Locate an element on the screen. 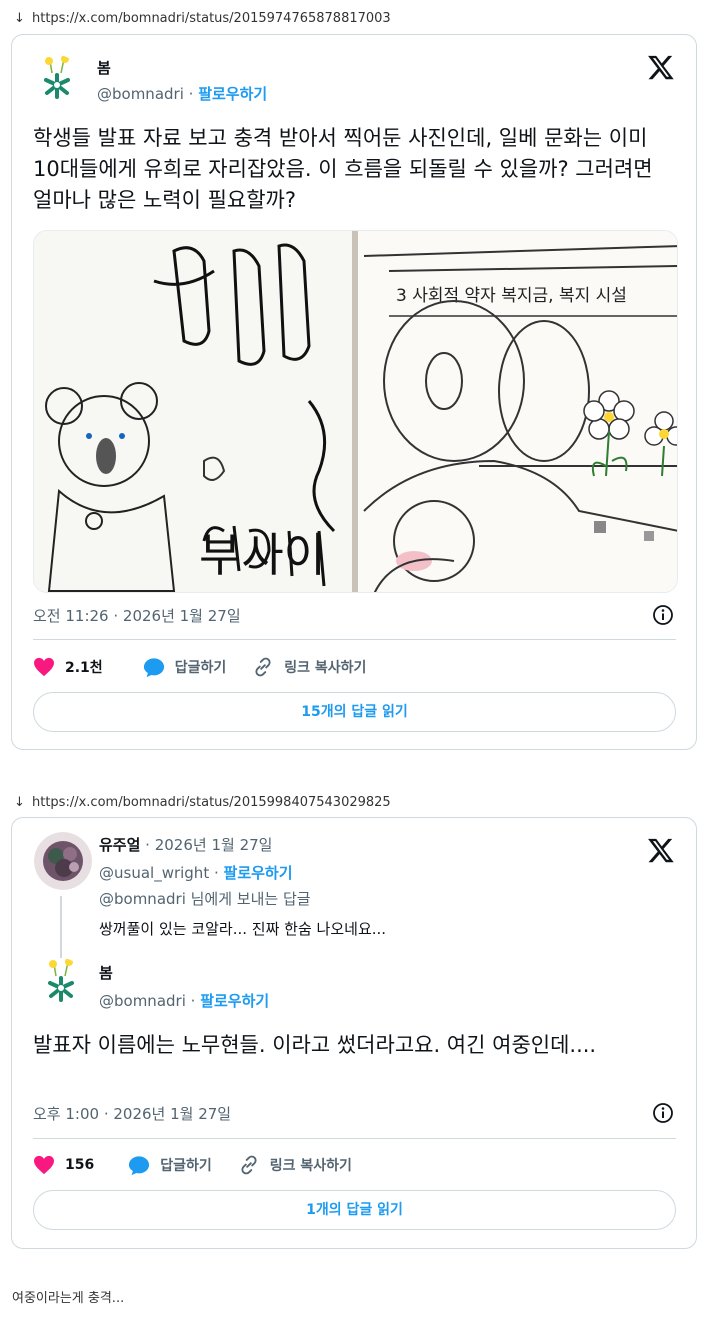 The height and width of the screenshot is (1322, 715). parent-follow-button: 팔로우하기 is located at coordinates (258, 873).